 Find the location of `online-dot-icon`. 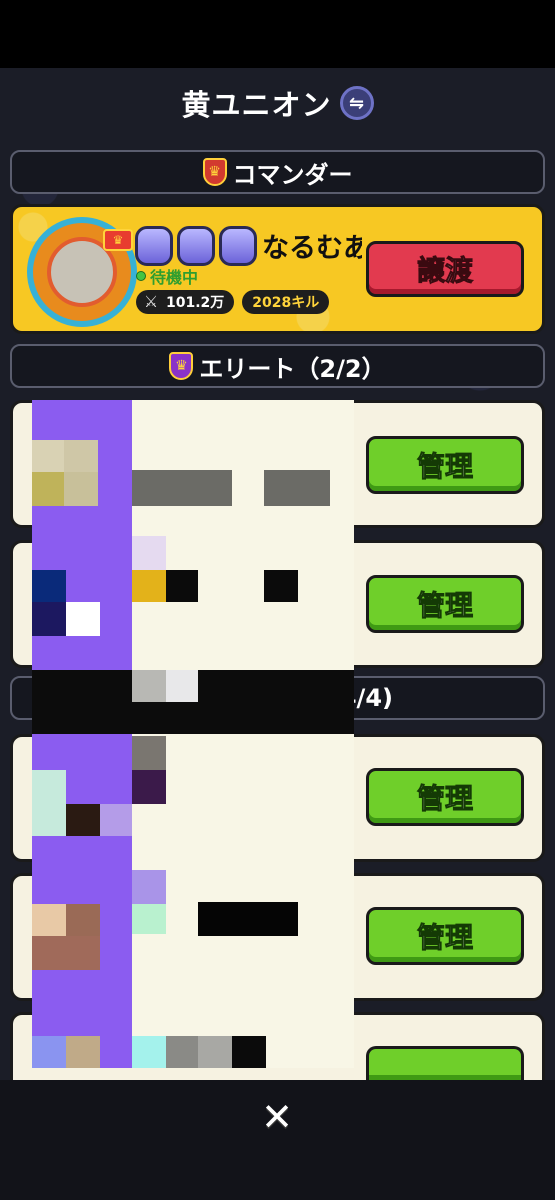

online-dot-icon is located at coordinates (141, 276).